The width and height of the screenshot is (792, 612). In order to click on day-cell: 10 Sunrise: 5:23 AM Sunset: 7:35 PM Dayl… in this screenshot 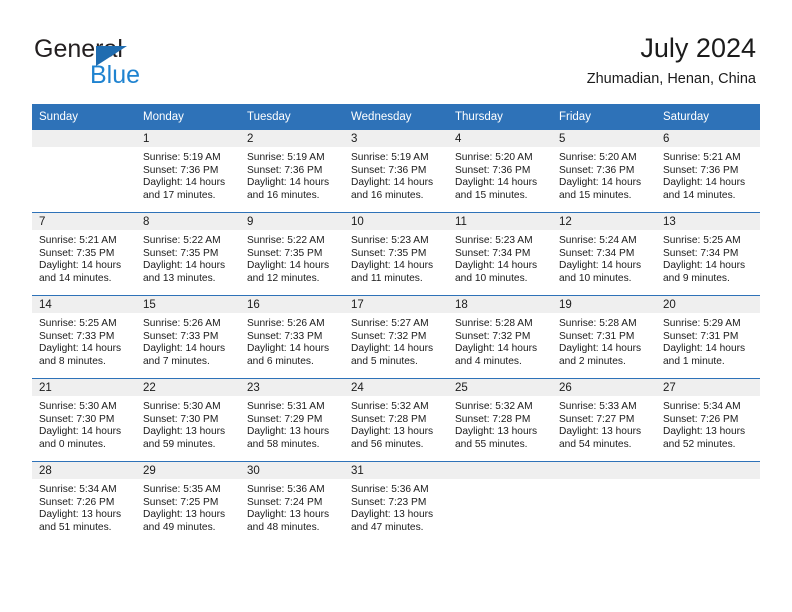, I will do `click(396, 254)`.